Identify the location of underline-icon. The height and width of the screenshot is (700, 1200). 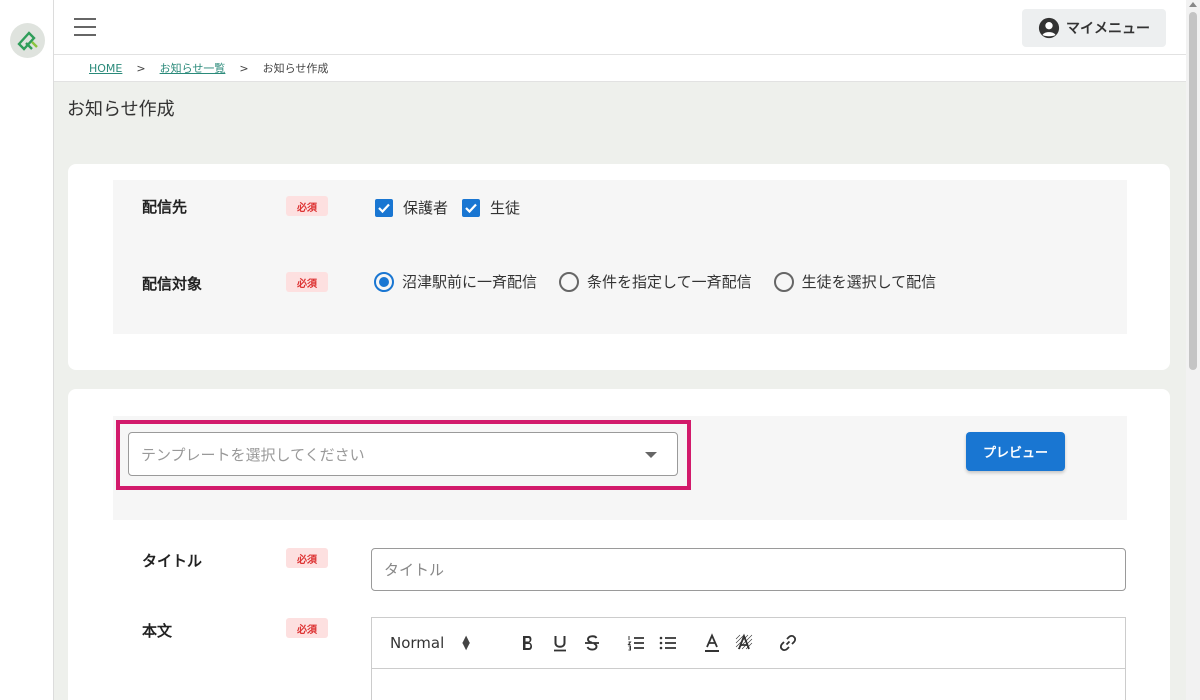
(560, 644).